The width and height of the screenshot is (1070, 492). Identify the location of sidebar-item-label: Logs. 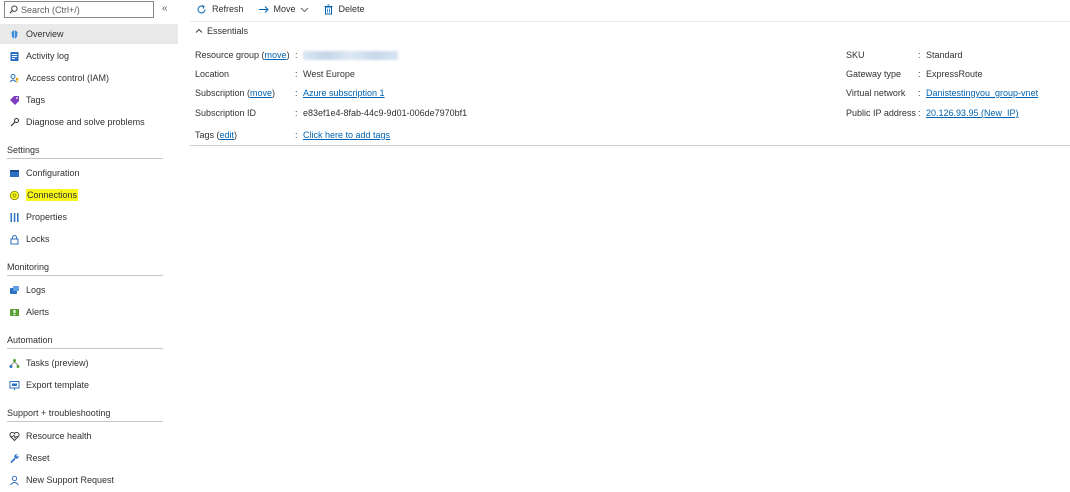
(36, 290).